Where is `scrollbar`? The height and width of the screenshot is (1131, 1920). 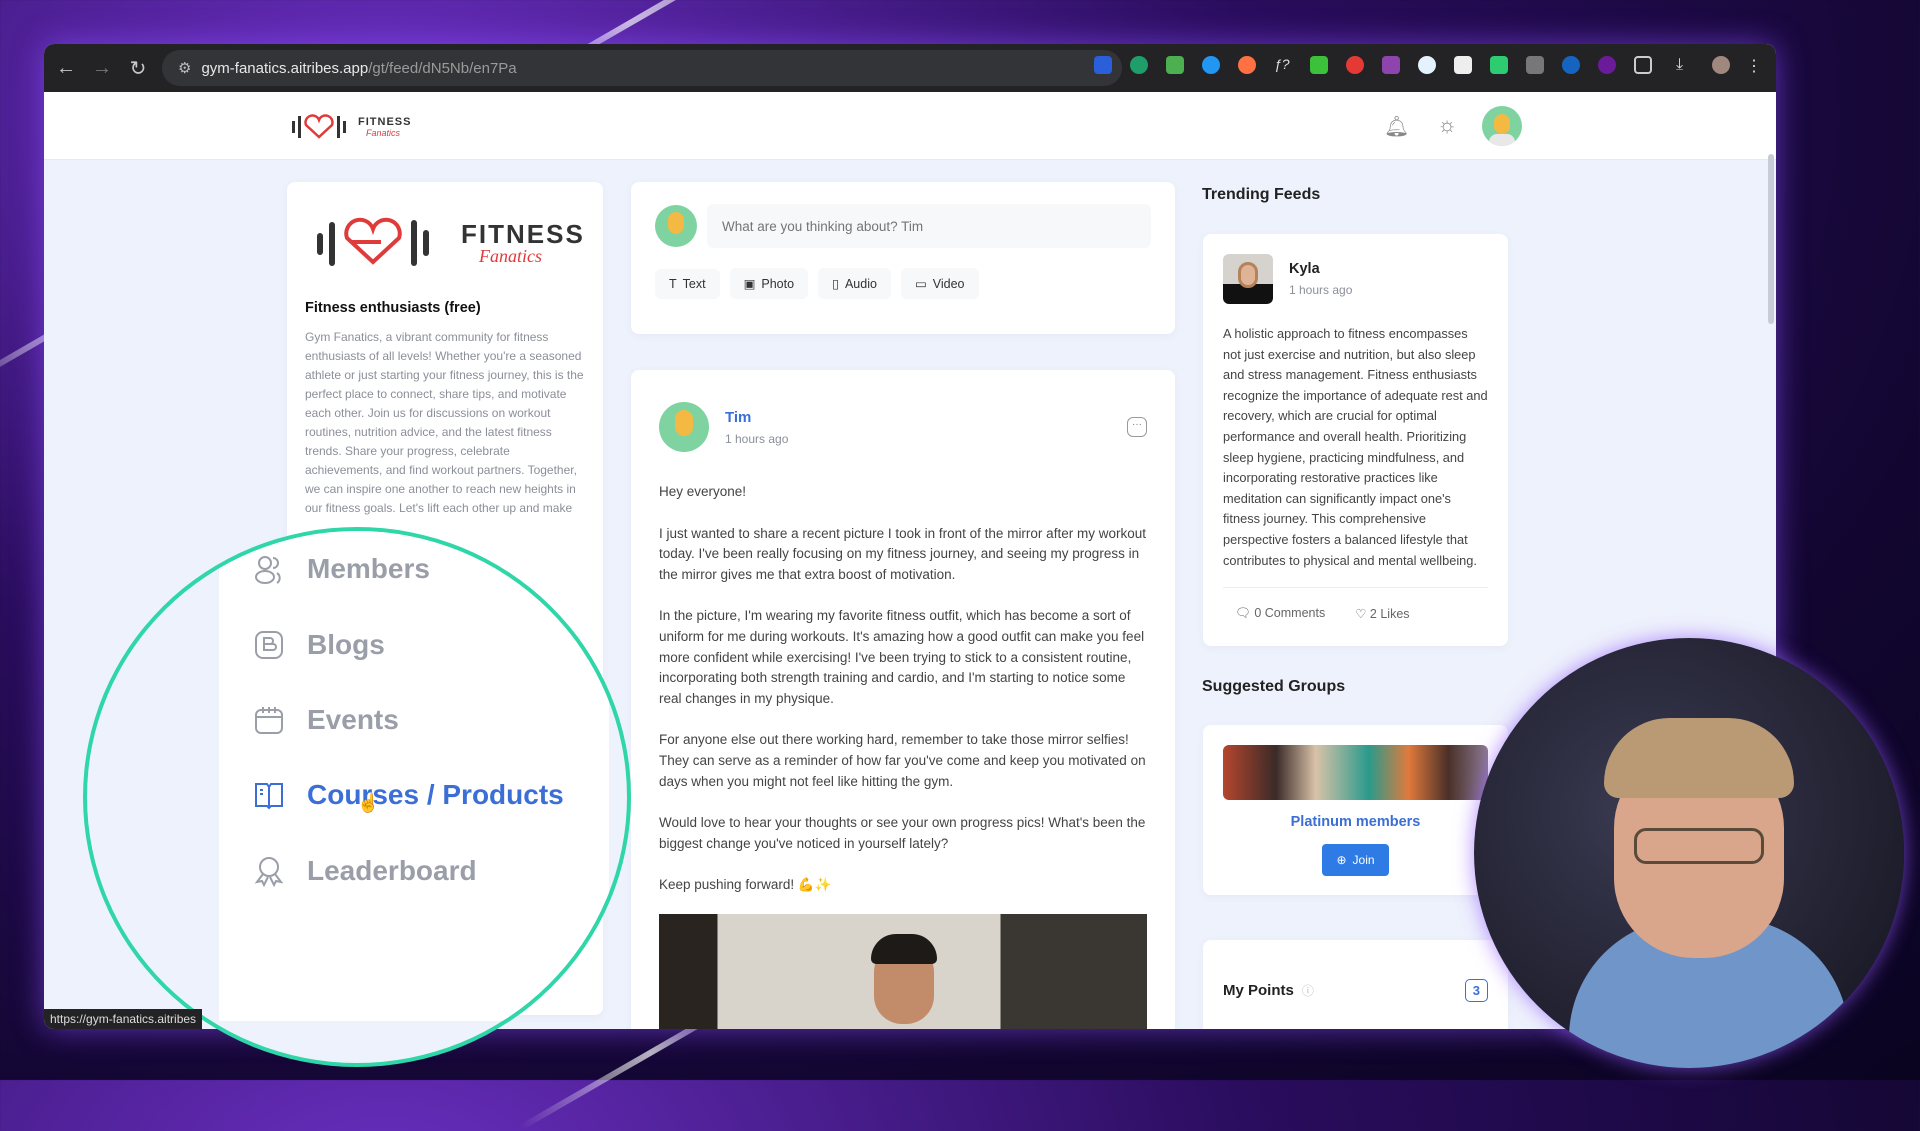 scrollbar is located at coordinates (1771, 239).